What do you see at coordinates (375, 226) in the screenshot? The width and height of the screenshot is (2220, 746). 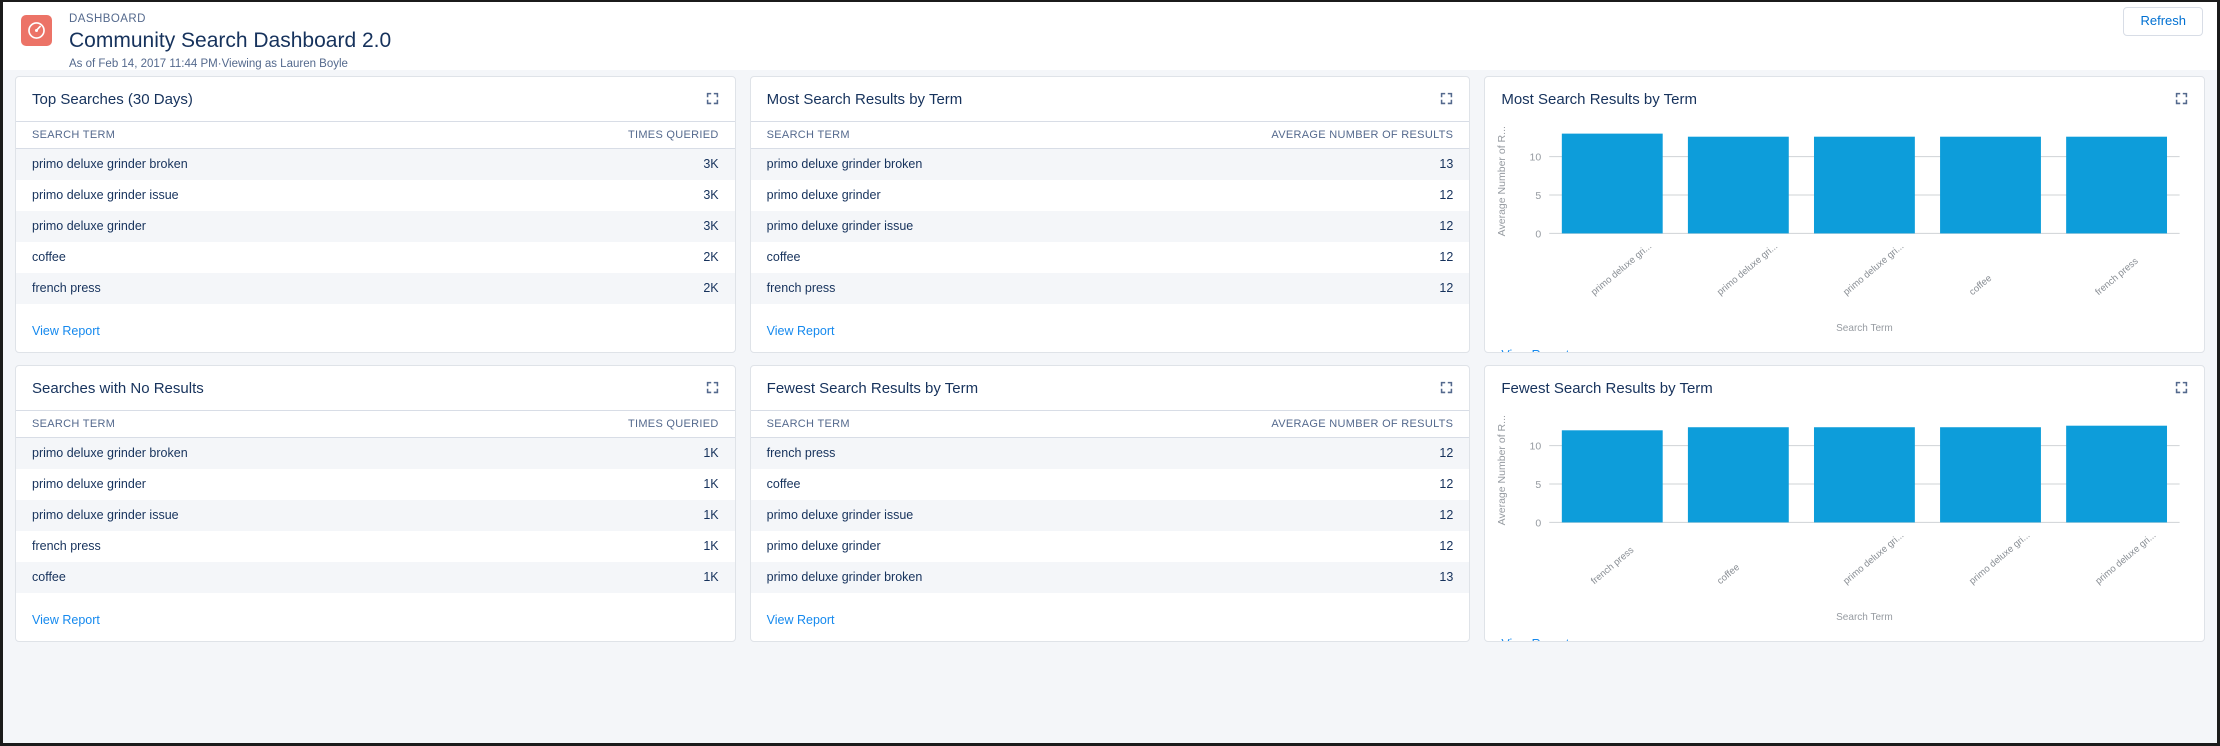 I see `table-row: primo deluxe grinder 3K` at bounding box center [375, 226].